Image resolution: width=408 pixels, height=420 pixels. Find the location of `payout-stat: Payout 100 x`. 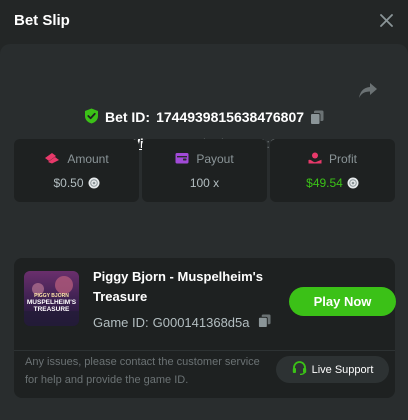

payout-stat: Payout 100 x is located at coordinates (204, 170).